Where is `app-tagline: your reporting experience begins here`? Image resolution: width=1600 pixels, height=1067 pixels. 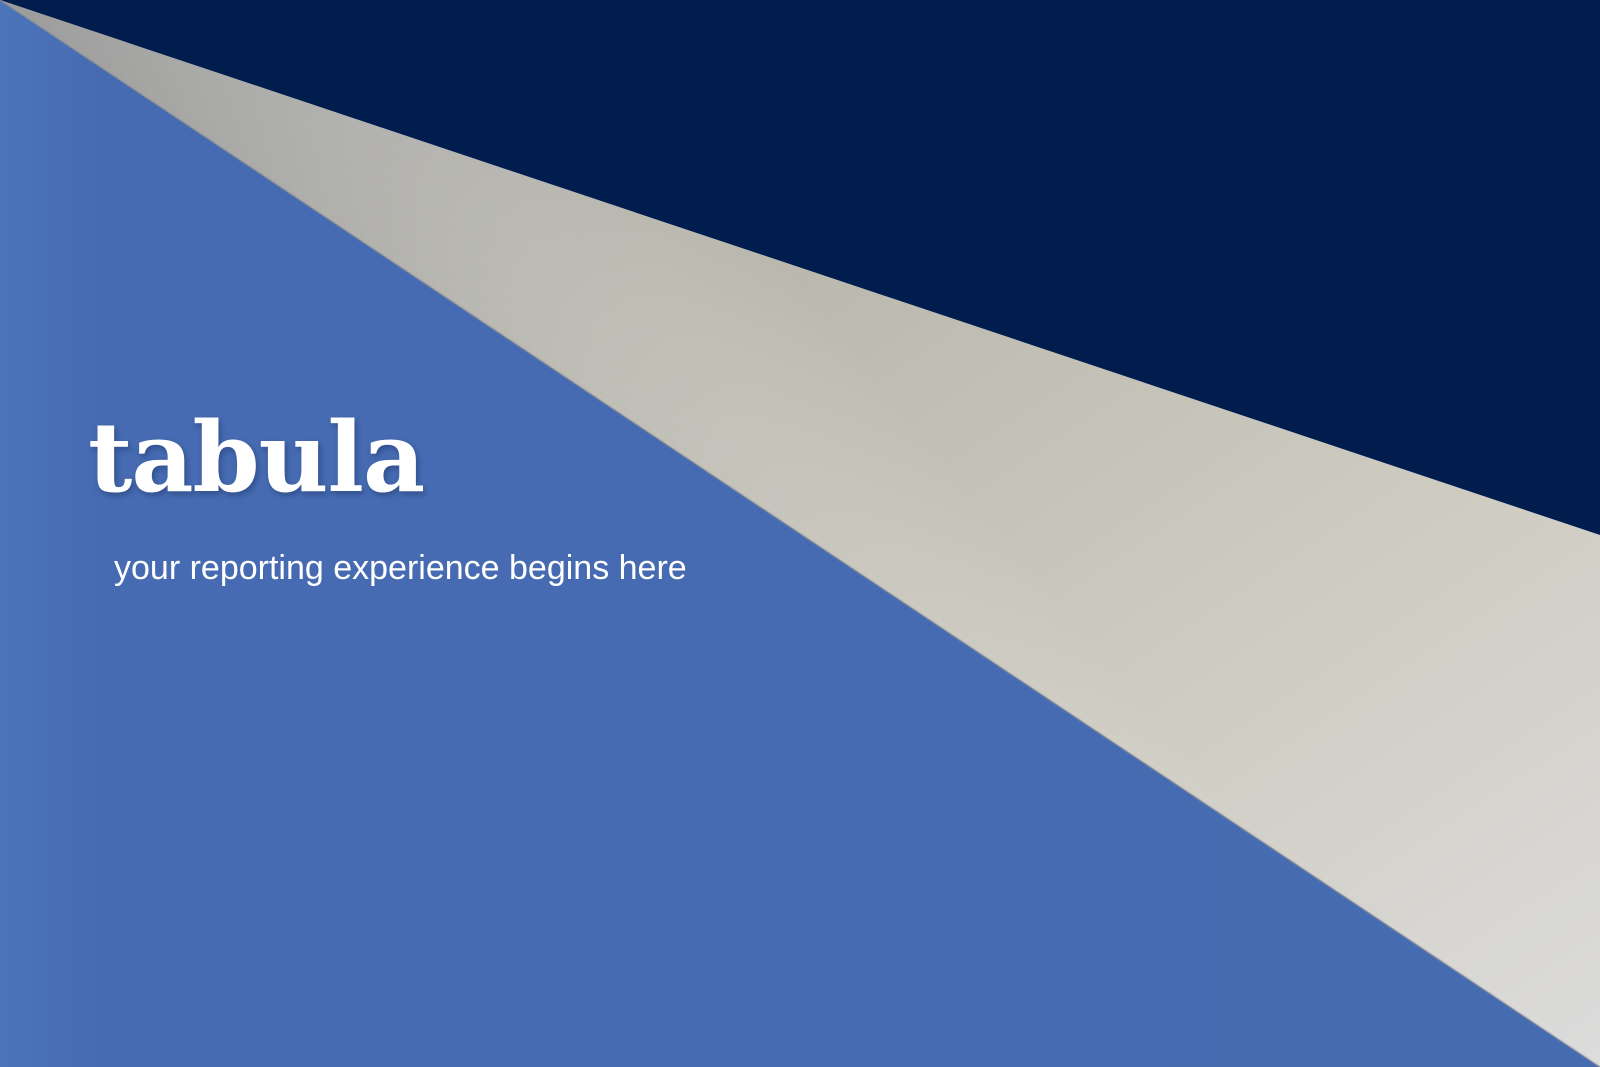
app-tagline: your reporting experience begins here is located at coordinates (400, 568).